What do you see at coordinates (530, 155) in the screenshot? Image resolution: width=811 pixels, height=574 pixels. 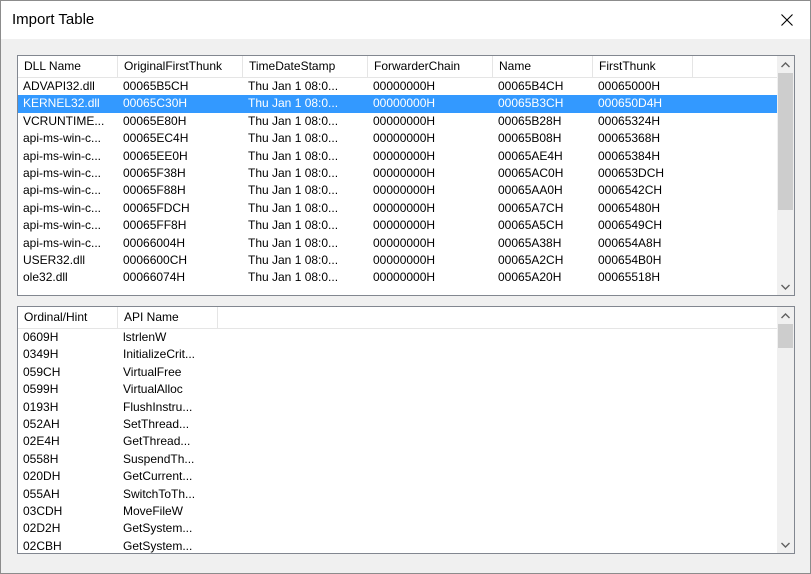 I see `table-cell: 00065AE4H` at bounding box center [530, 155].